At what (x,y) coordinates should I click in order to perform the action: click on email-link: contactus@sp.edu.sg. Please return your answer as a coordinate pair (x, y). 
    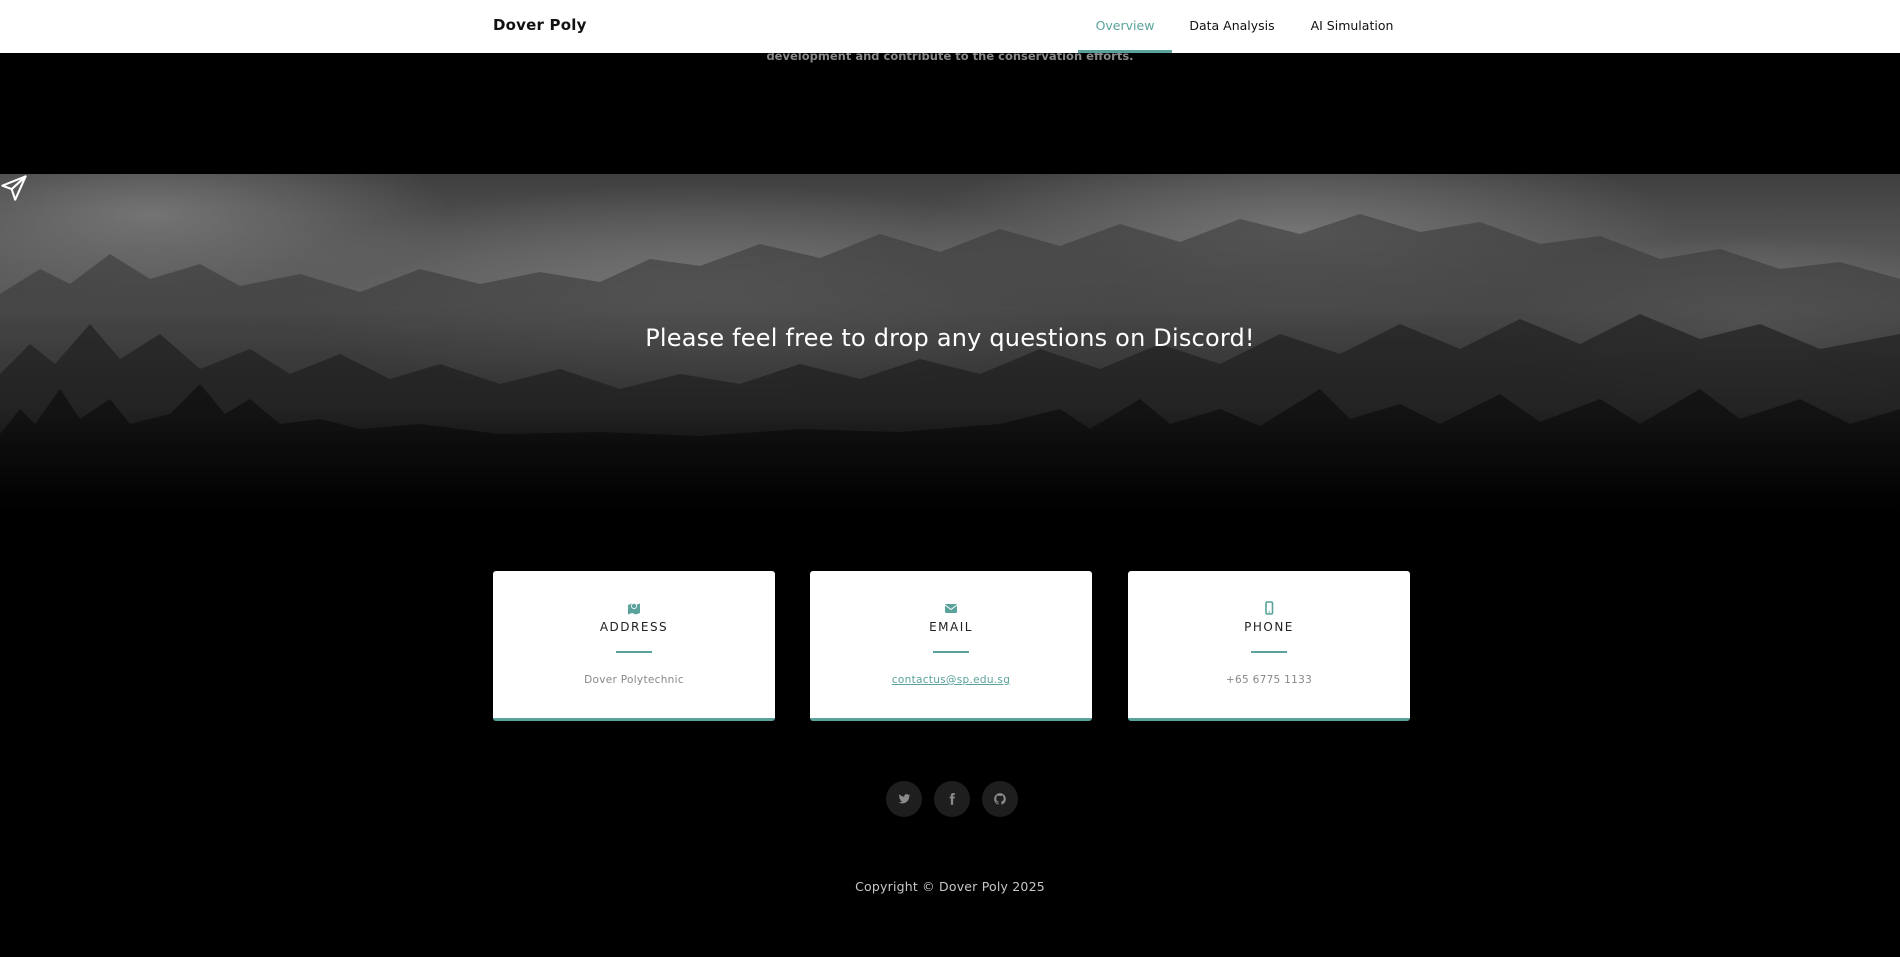
    Looking at the image, I should click on (951, 680).